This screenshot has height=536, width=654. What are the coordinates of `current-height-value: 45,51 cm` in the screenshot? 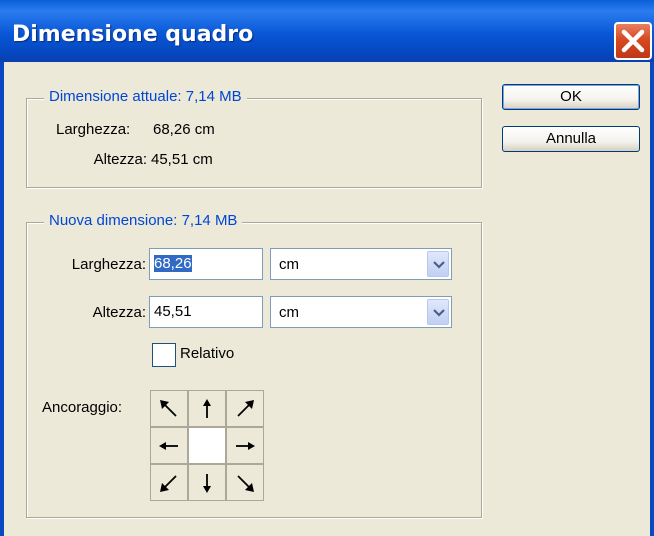 It's located at (182, 159).